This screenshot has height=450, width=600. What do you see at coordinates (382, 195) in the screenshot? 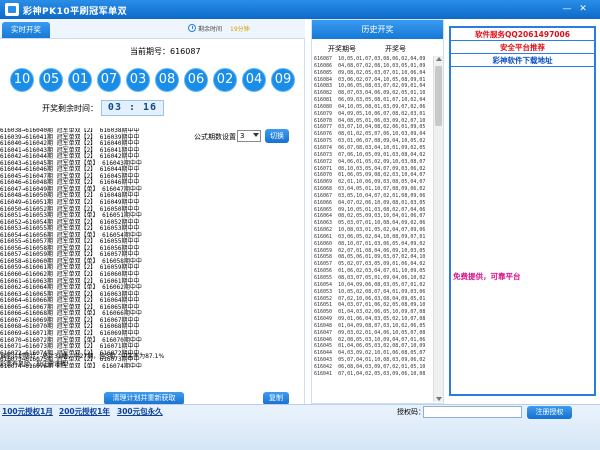
I see `history-numbers: 03,05,10,04,07,02,01,08,09,06` at bounding box center [382, 195].